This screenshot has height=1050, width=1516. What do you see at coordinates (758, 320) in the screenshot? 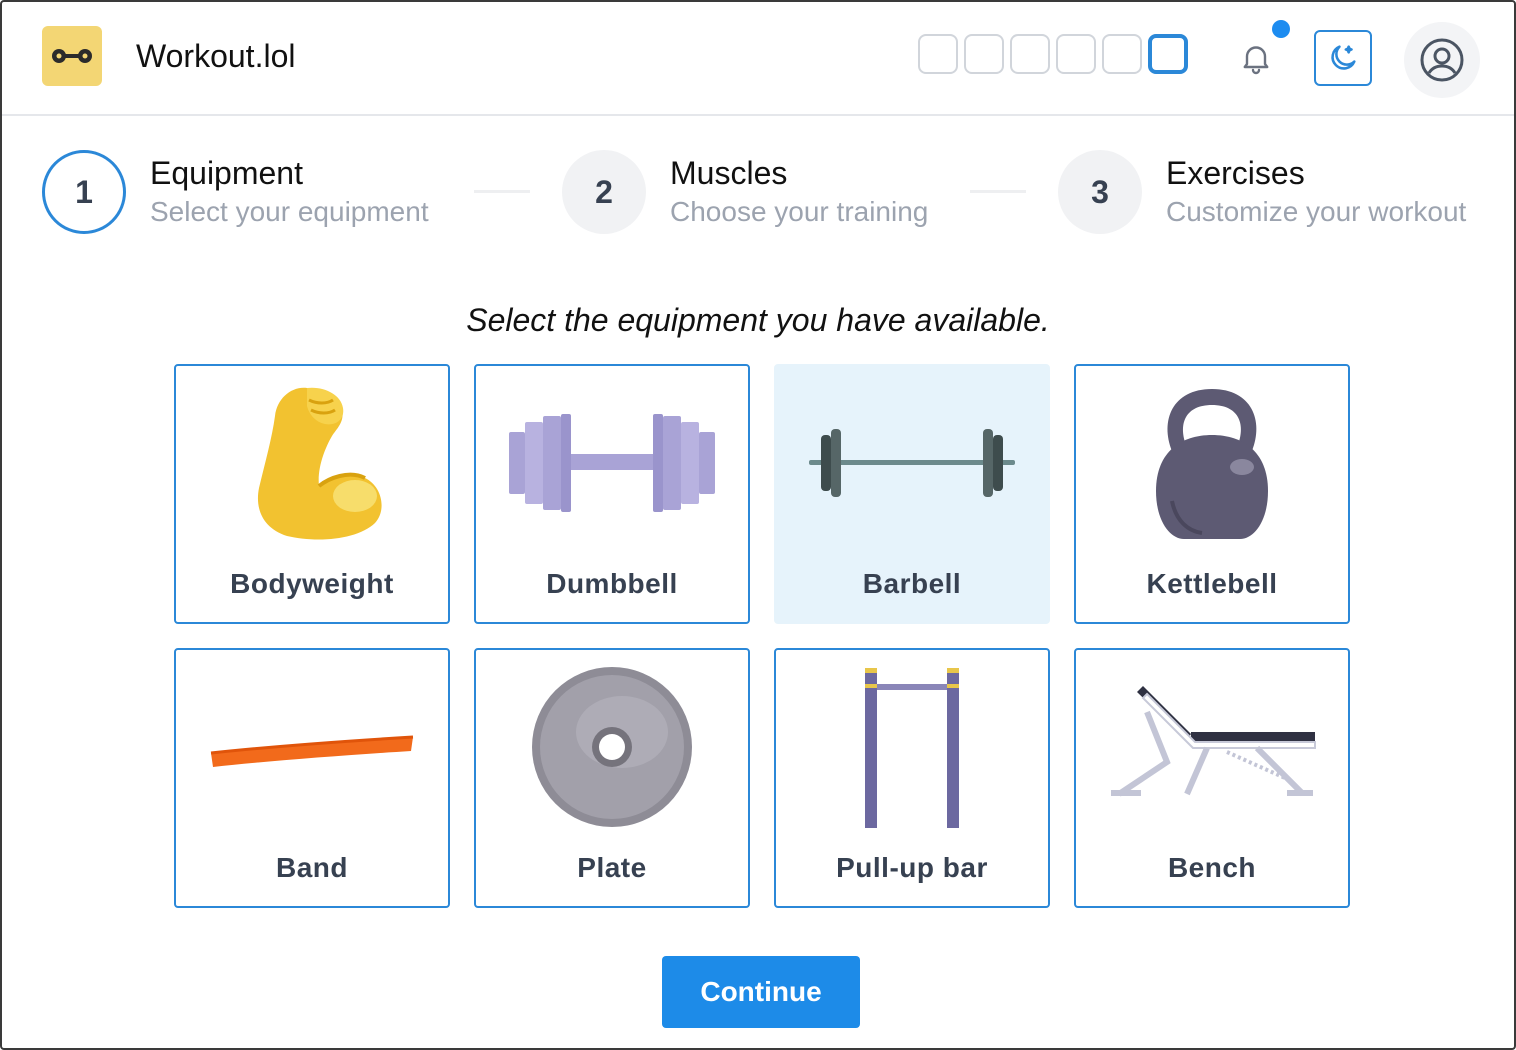
I see `equipment-prompt: Select the equipment you have available.` at bounding box center [758, 320].